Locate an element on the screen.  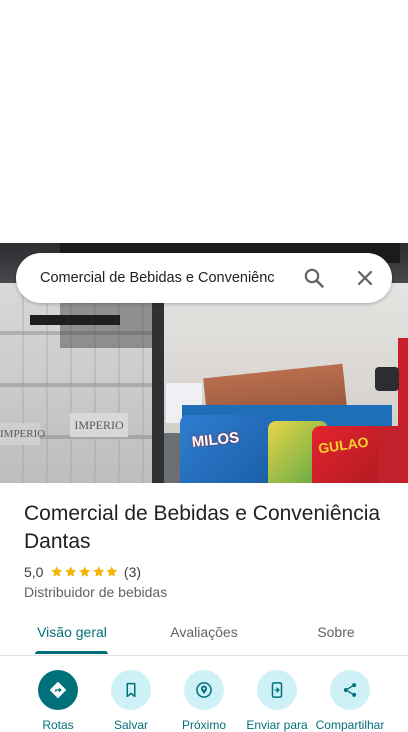
send-to-phone-button: Enviar para is located at coordinates (277, 701).